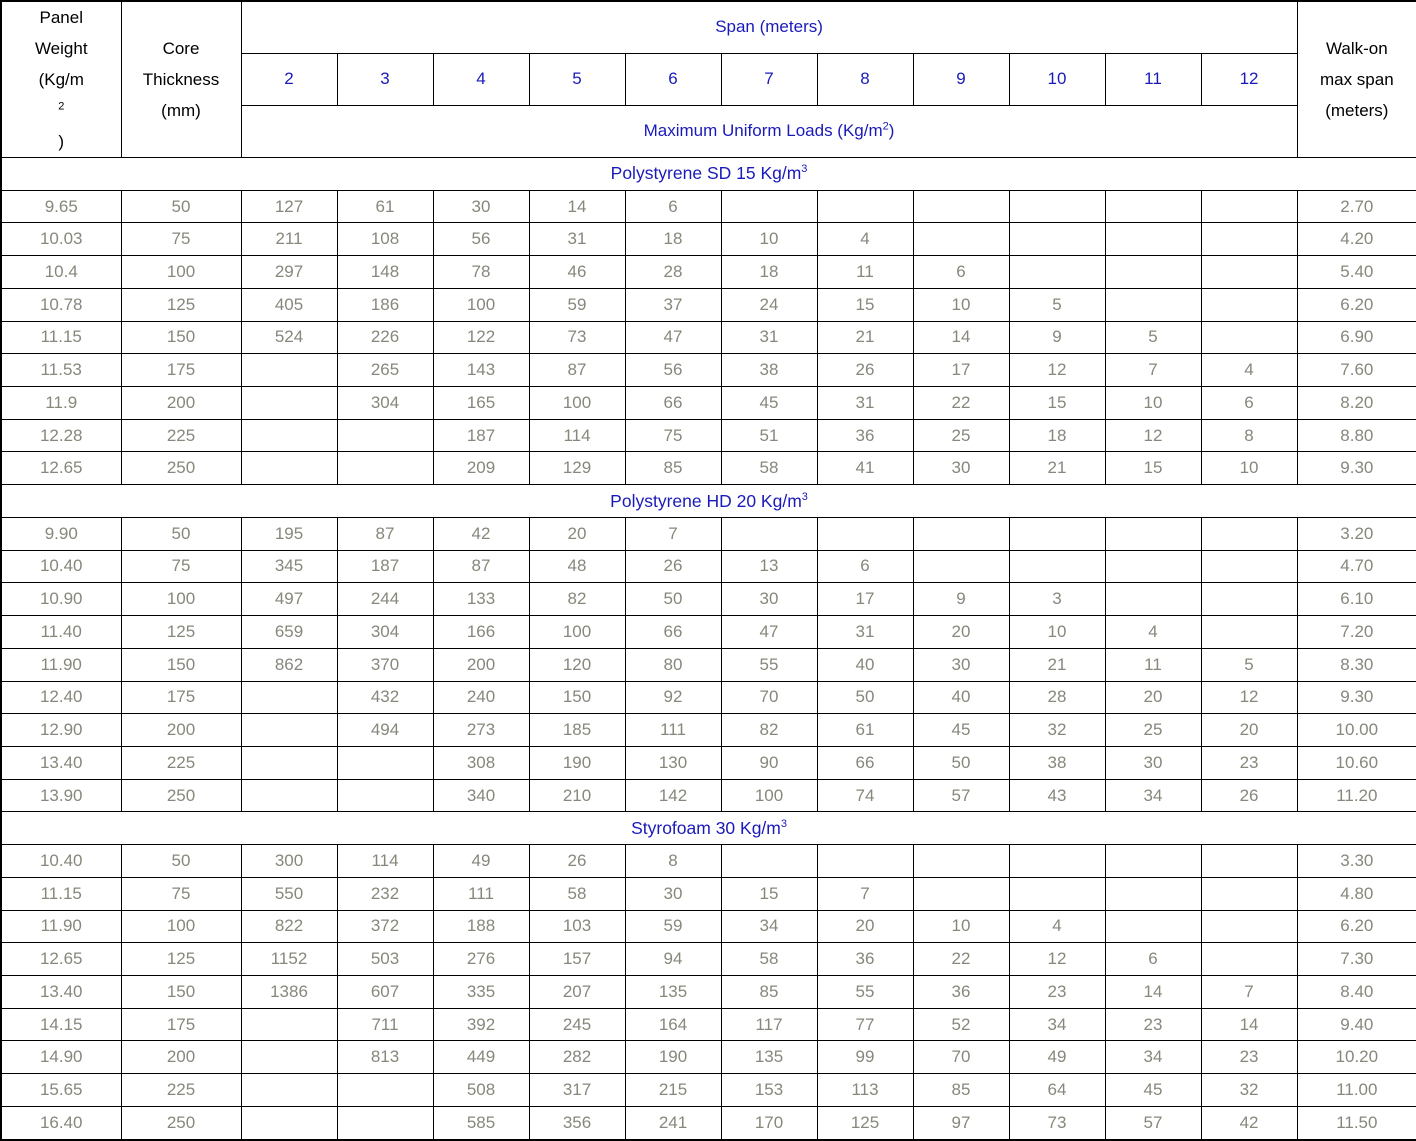  What do you see at coordinates (708, 435) in the screenshot?
I see `table-row: 12.28 225 187 114 75 51 36 25 18 12 8 8.80` at bounding box center [708, 435].